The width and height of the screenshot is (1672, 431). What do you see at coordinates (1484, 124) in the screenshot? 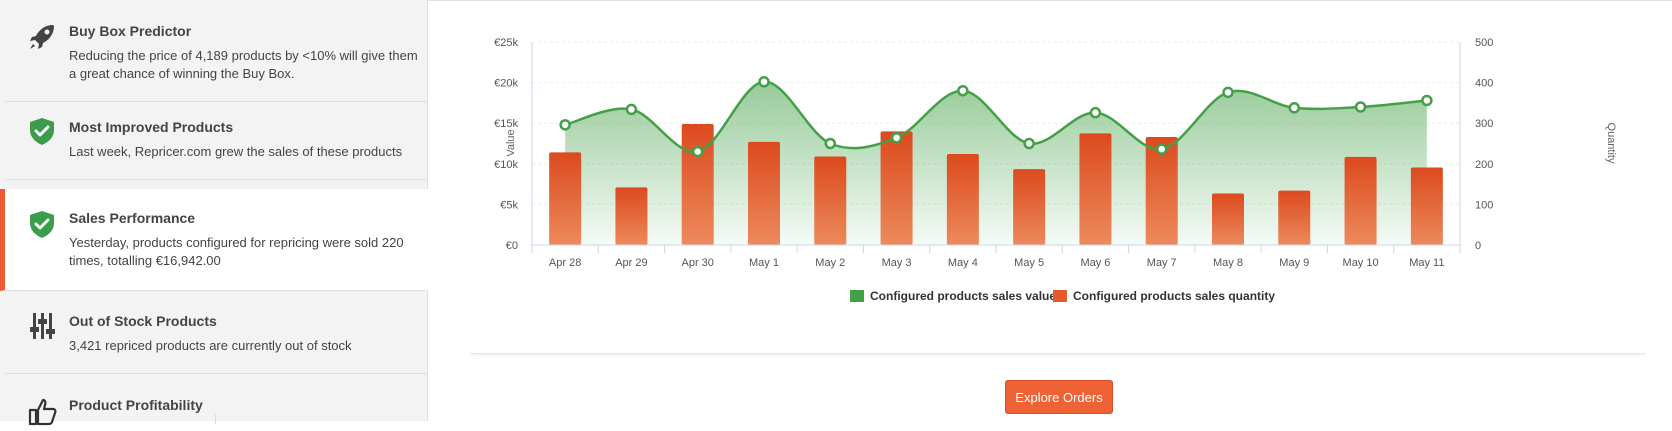
I see `y2-tick-label: 300` at bounding box center [1484, 124].